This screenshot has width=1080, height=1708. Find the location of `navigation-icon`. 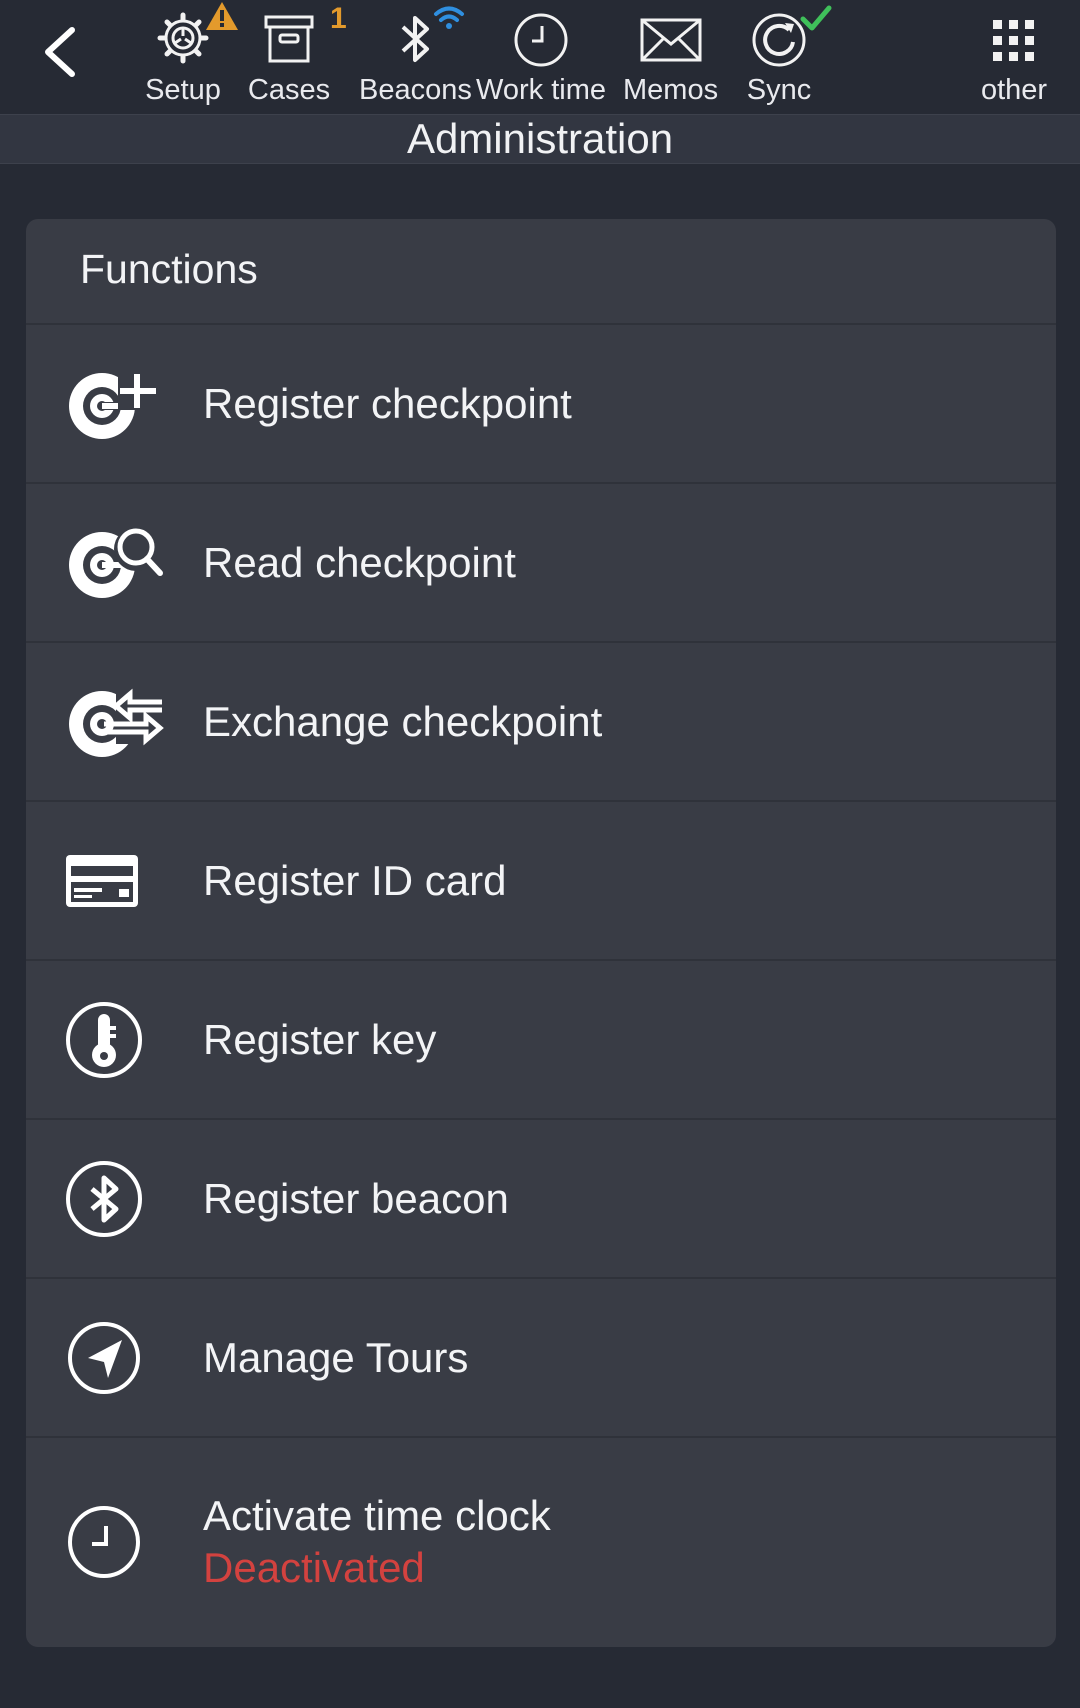

navigation-icon is located at coordinates (104, 1357).